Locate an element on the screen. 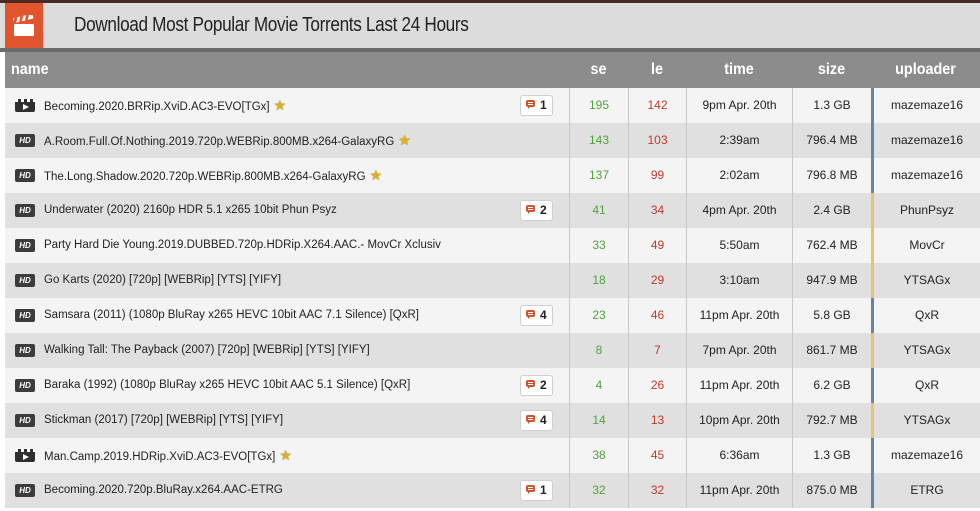  seeders-value: 33 is located at coordinates (598, 245).